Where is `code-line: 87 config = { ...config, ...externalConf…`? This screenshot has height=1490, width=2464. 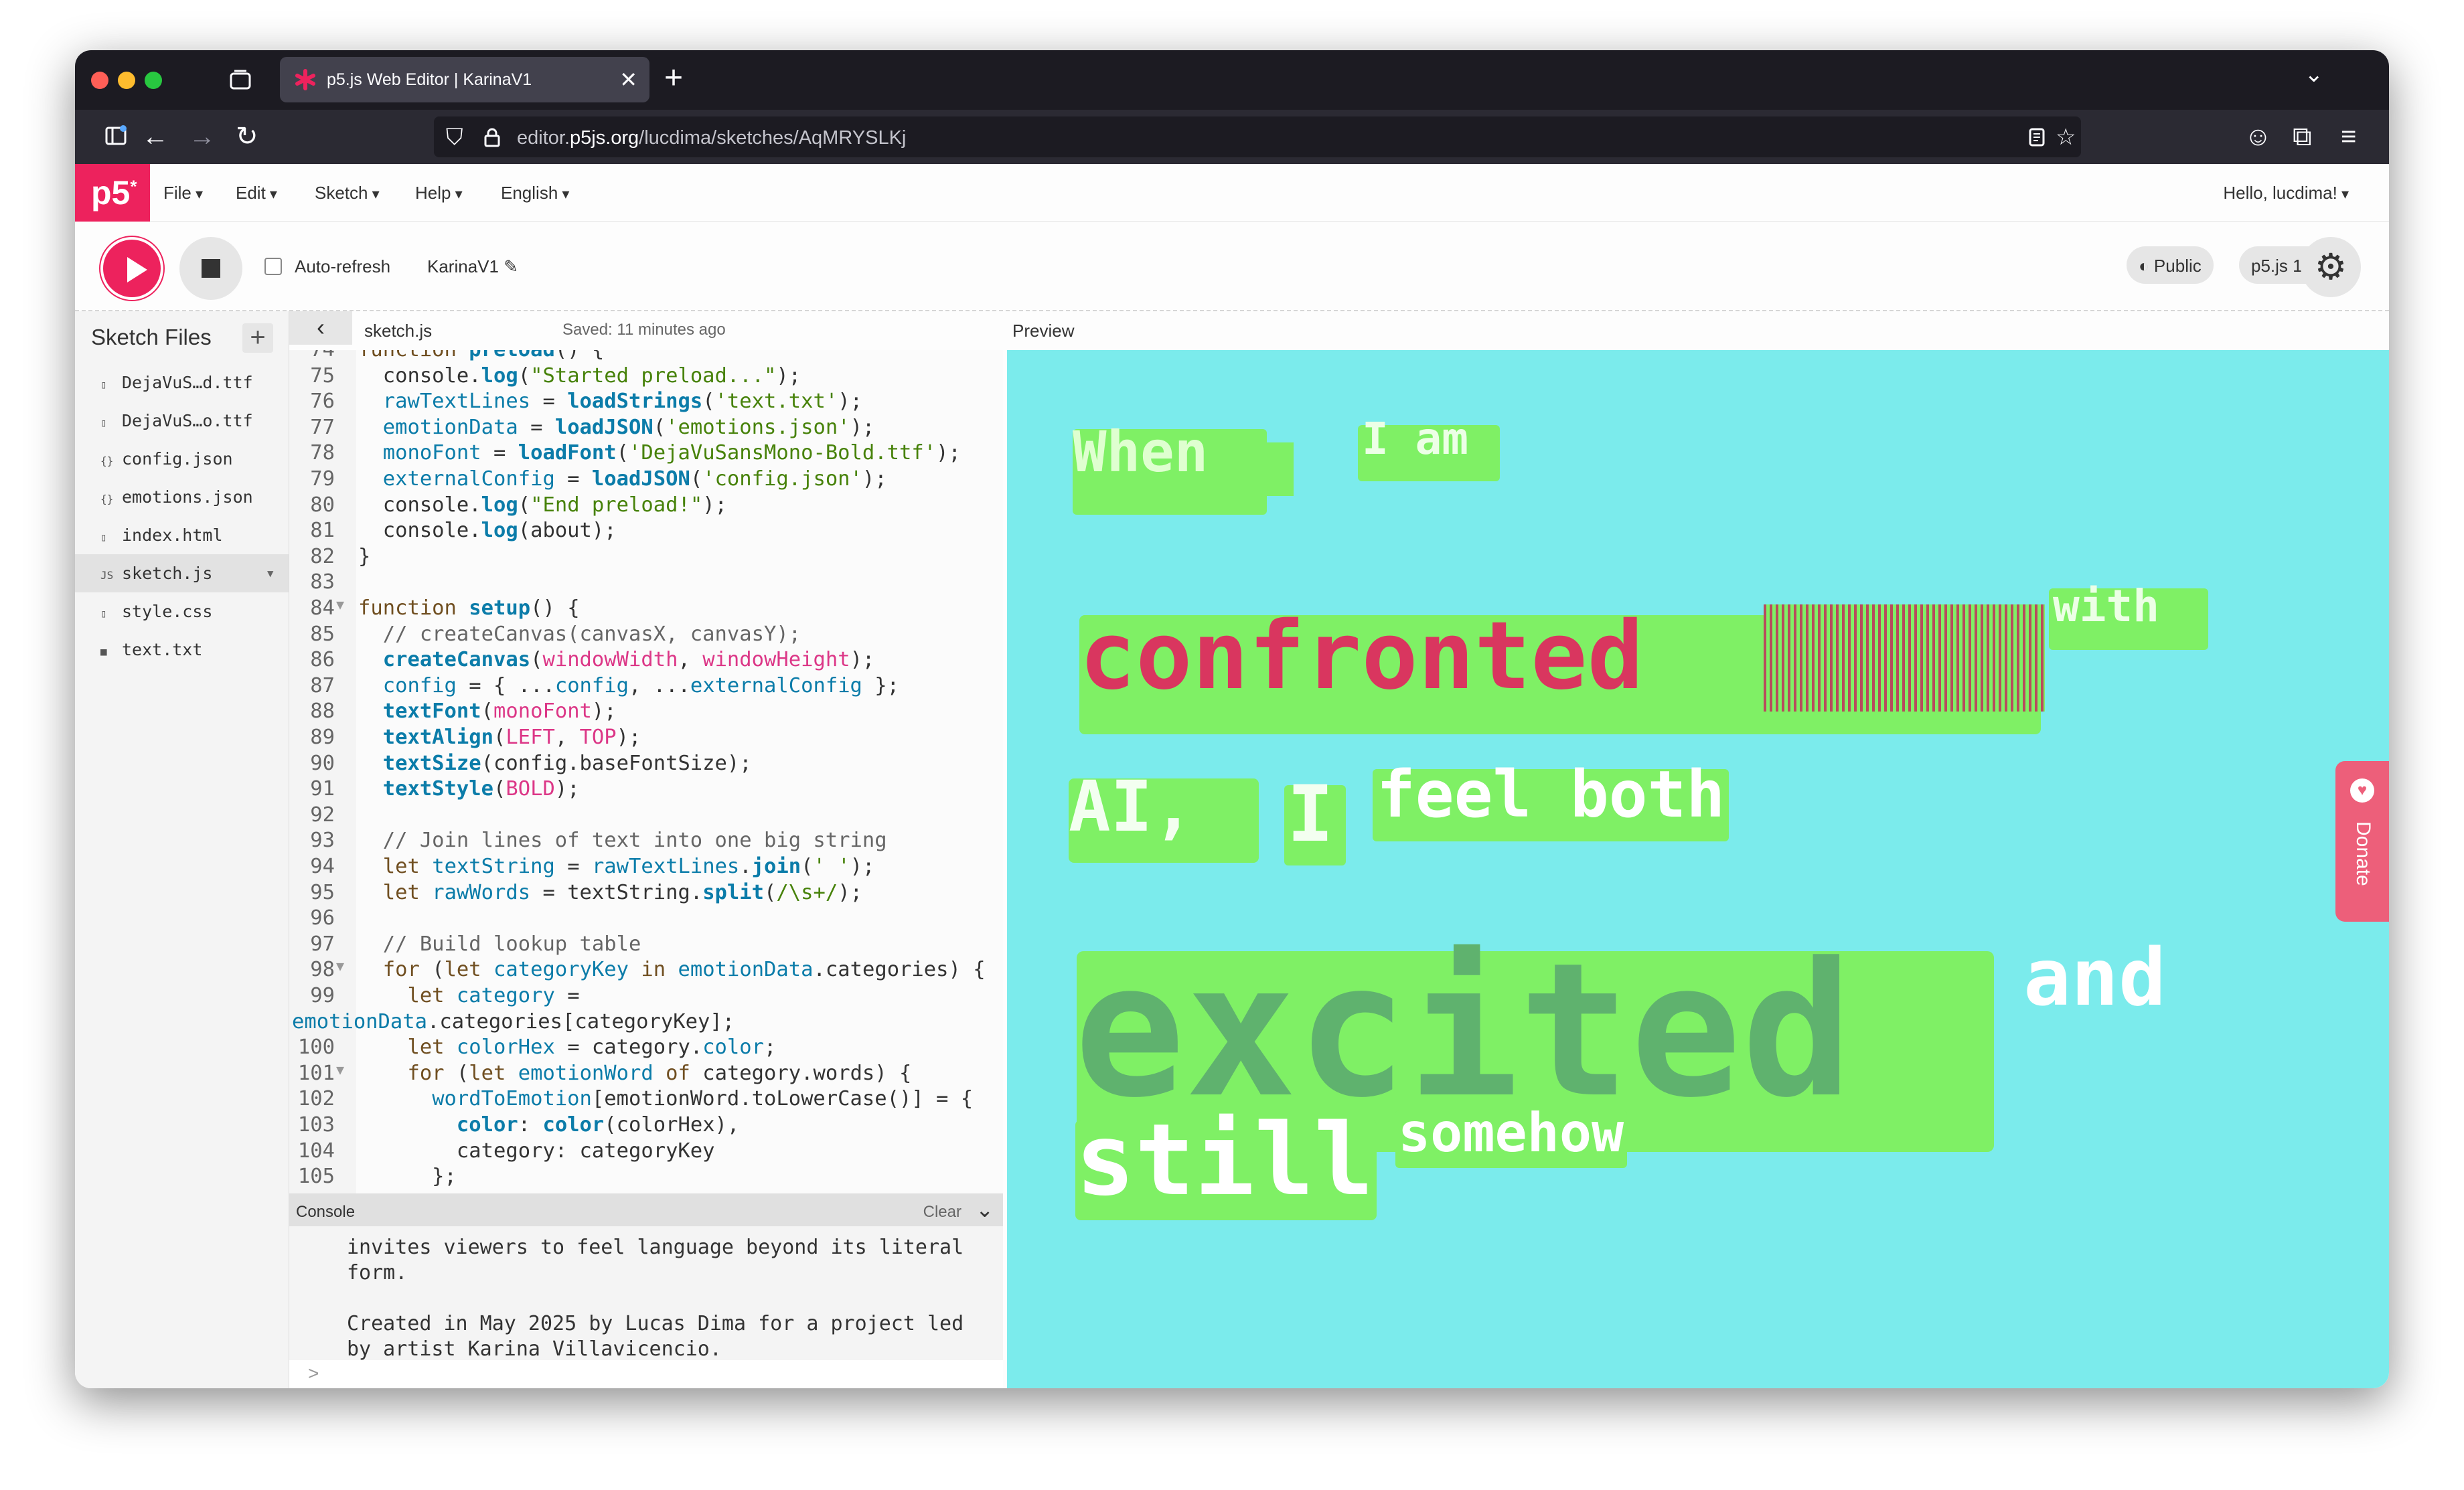 code-line: 87 config = { ...config, ...externalConf… is located at coordinates (646, 687).